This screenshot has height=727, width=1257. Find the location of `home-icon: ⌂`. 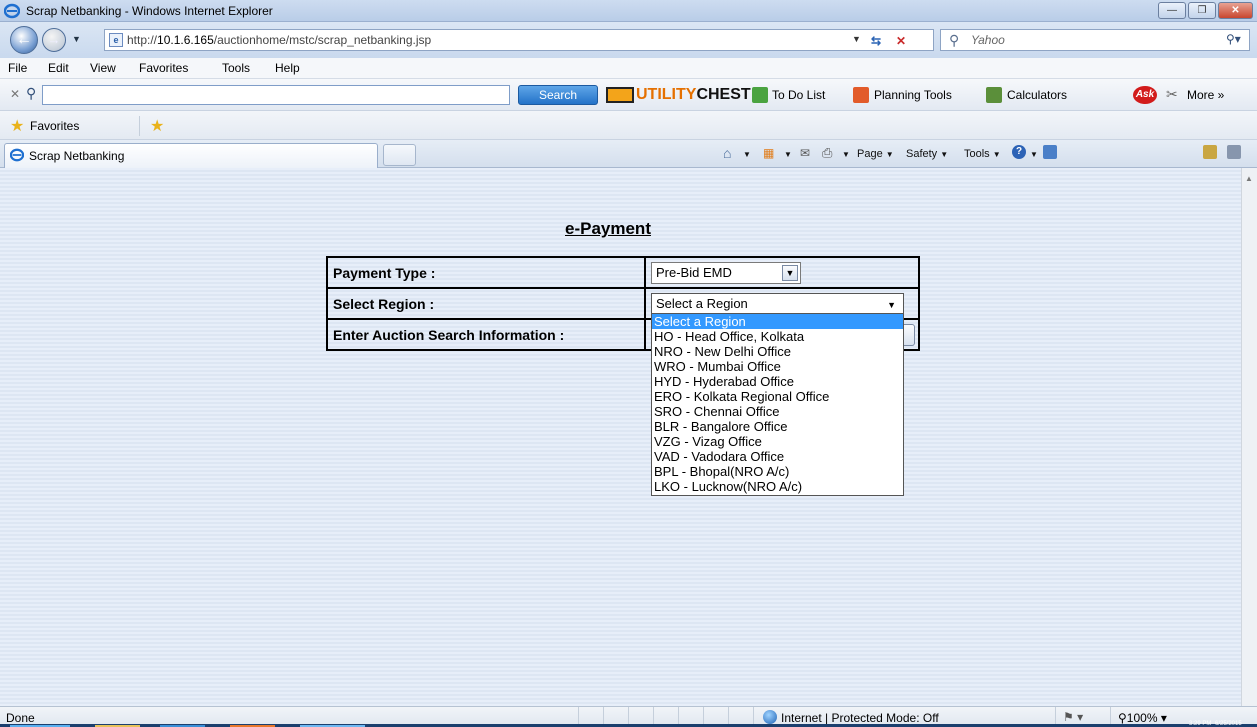

home-icon: ⌂ is located at coordinates (727, 153).